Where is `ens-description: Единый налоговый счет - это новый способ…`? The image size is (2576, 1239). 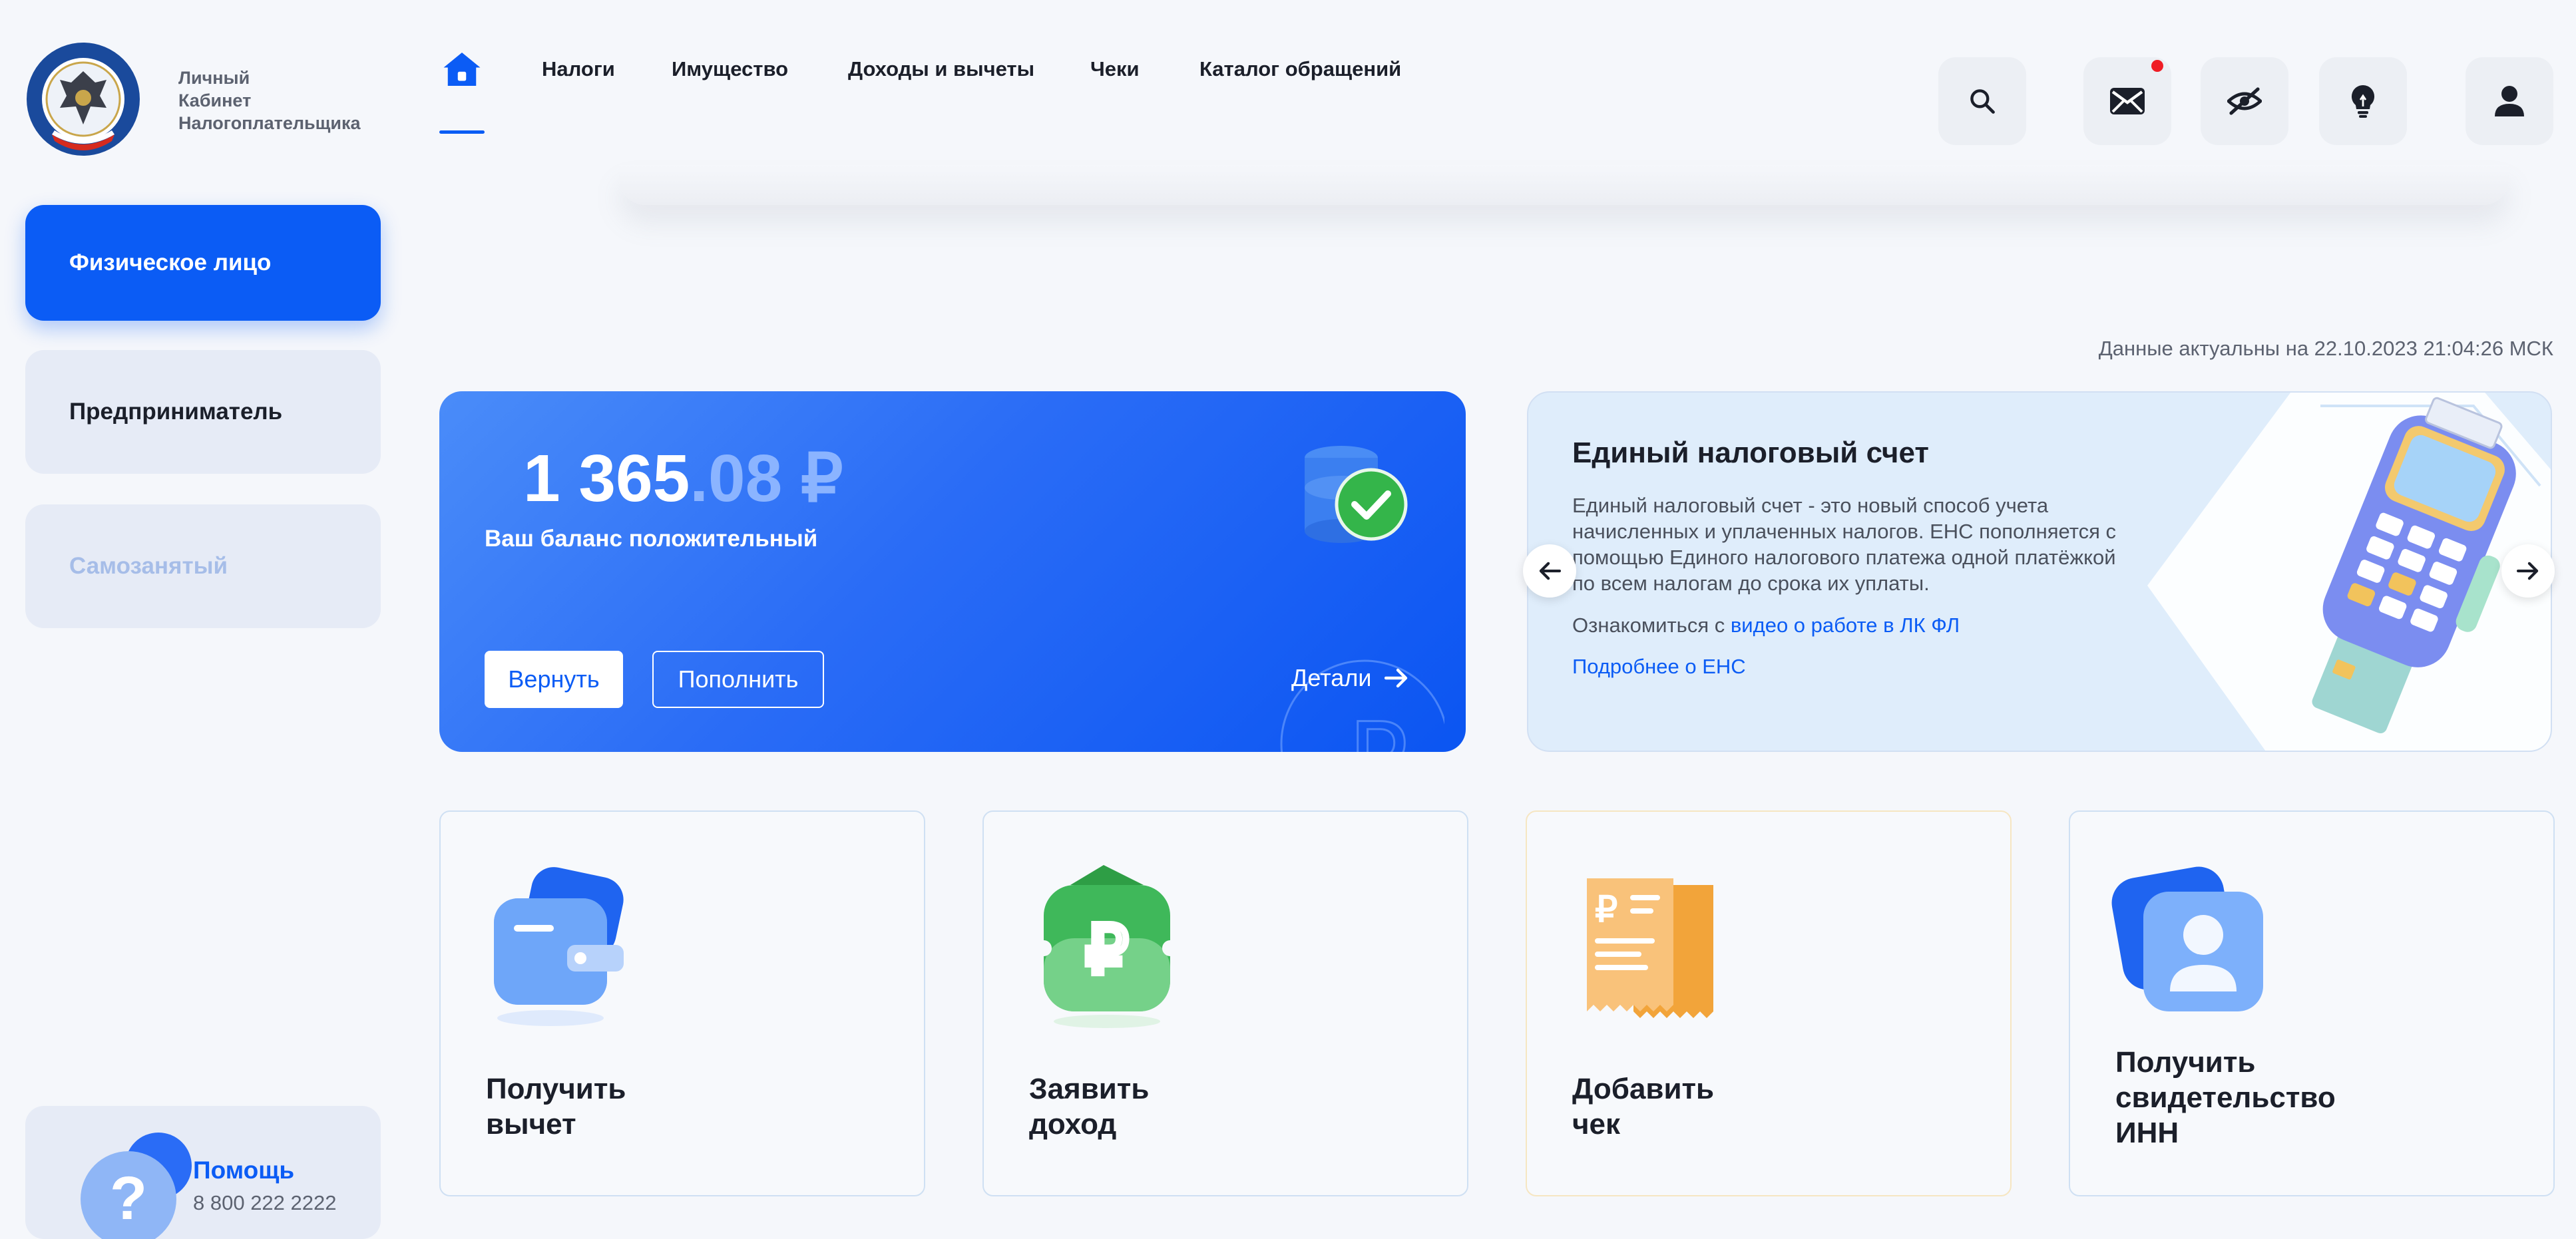
ens-description: Единый налоговый счет - это новый способ… is located at coordinates (1844, 544).